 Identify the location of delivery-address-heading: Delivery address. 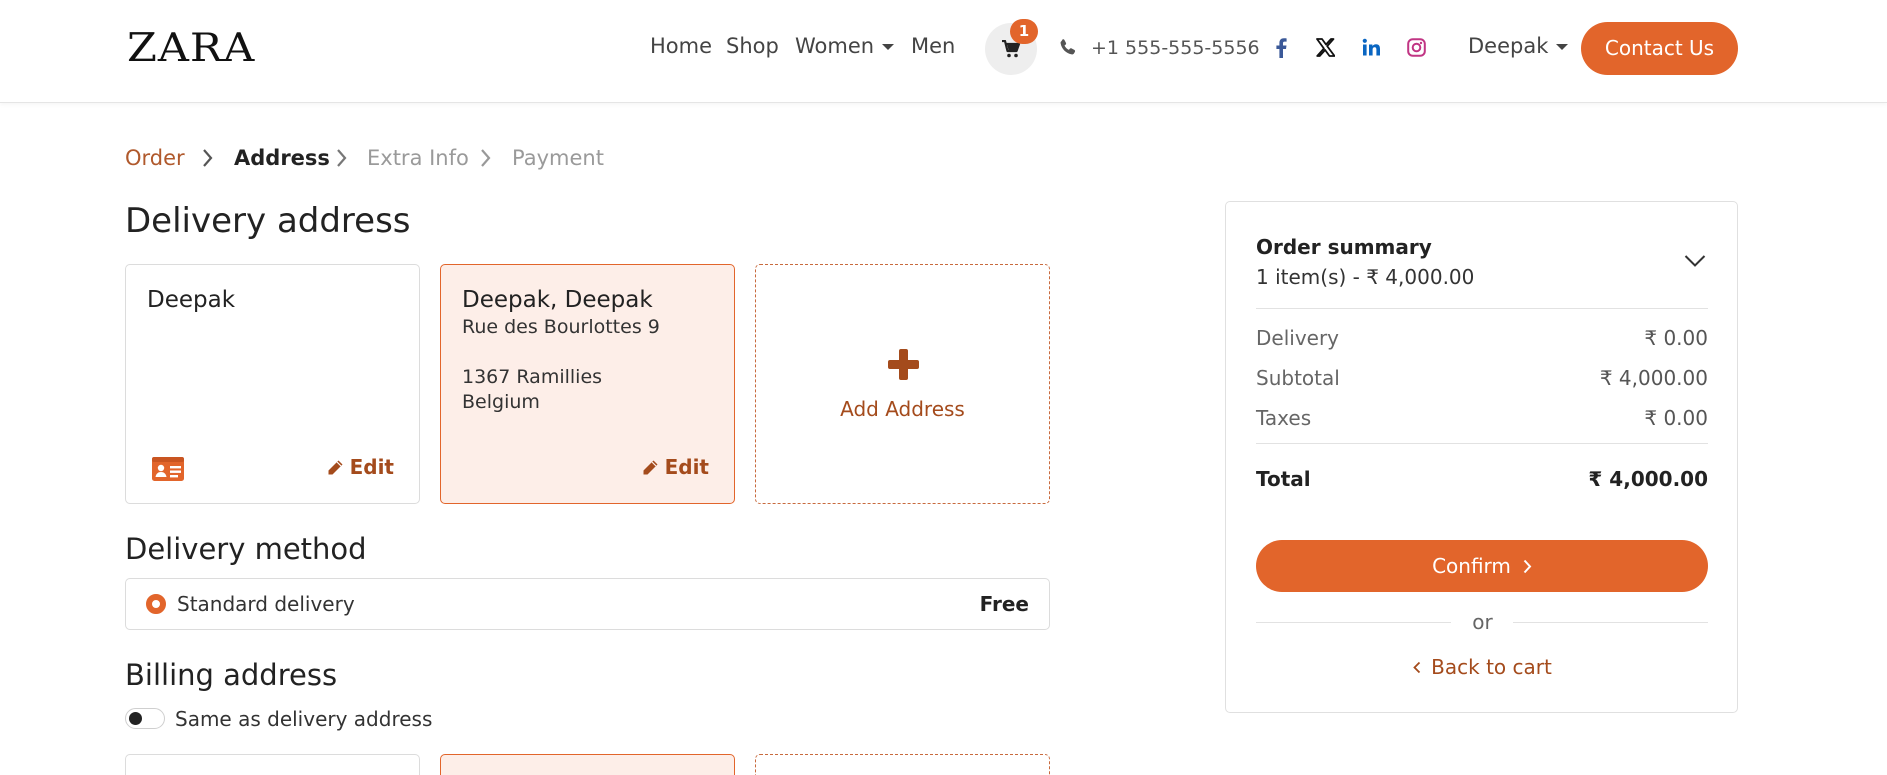
(268, 221).